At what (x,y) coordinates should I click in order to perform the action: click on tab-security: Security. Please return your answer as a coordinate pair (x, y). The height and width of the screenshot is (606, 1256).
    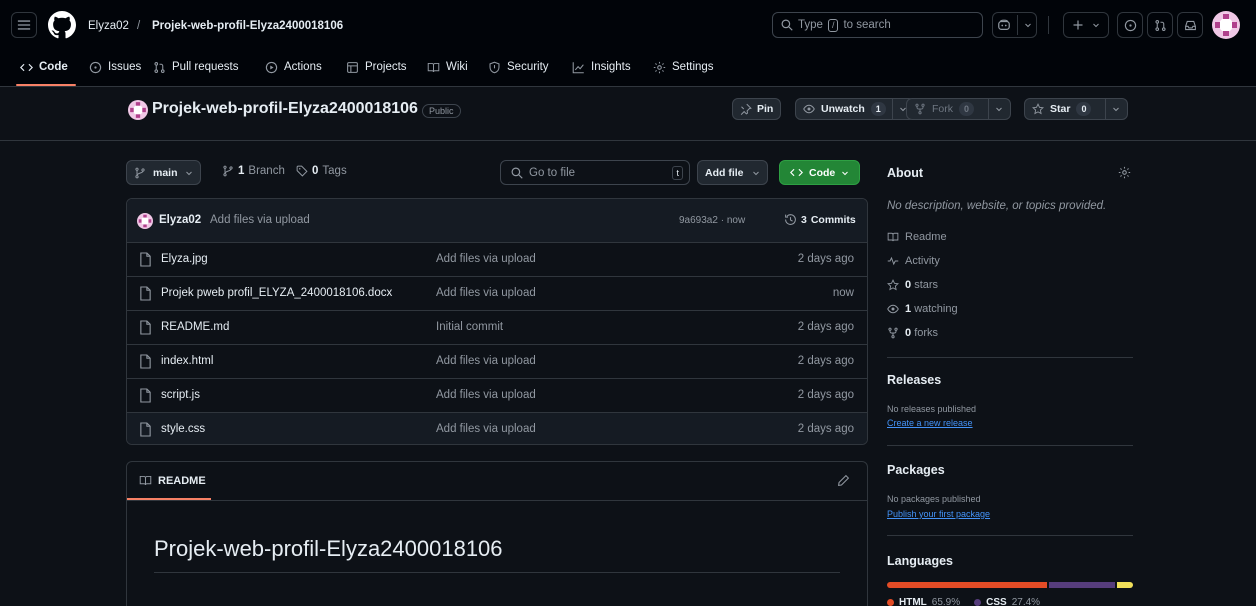
    Looking at the image, I should click on (518, 67).